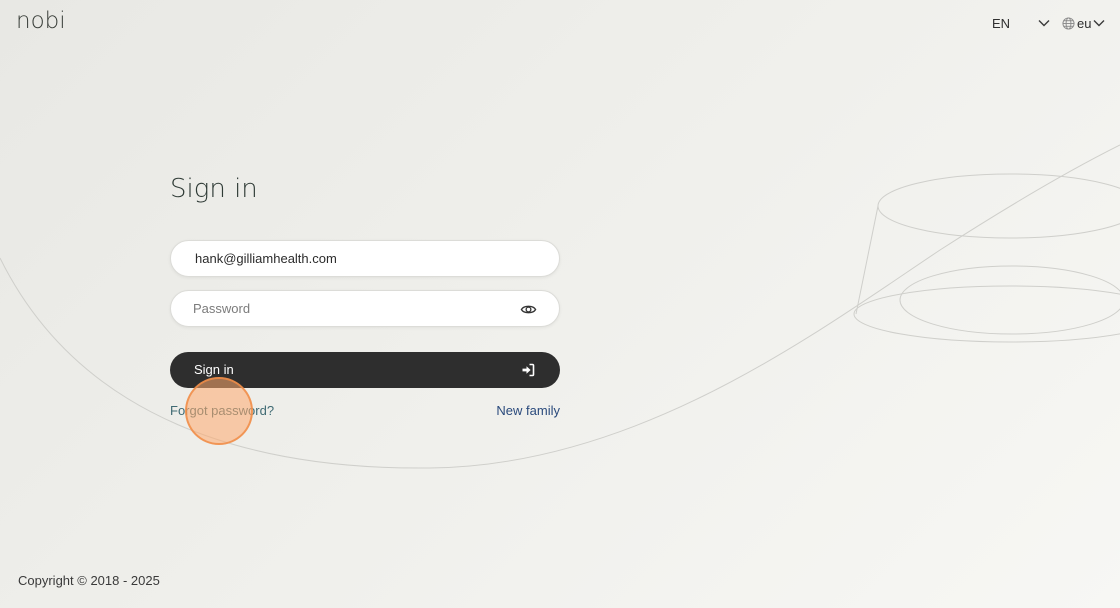 The width and height of the screenshot is (1120, 608). I want to click on password-field, so click(353, 308).